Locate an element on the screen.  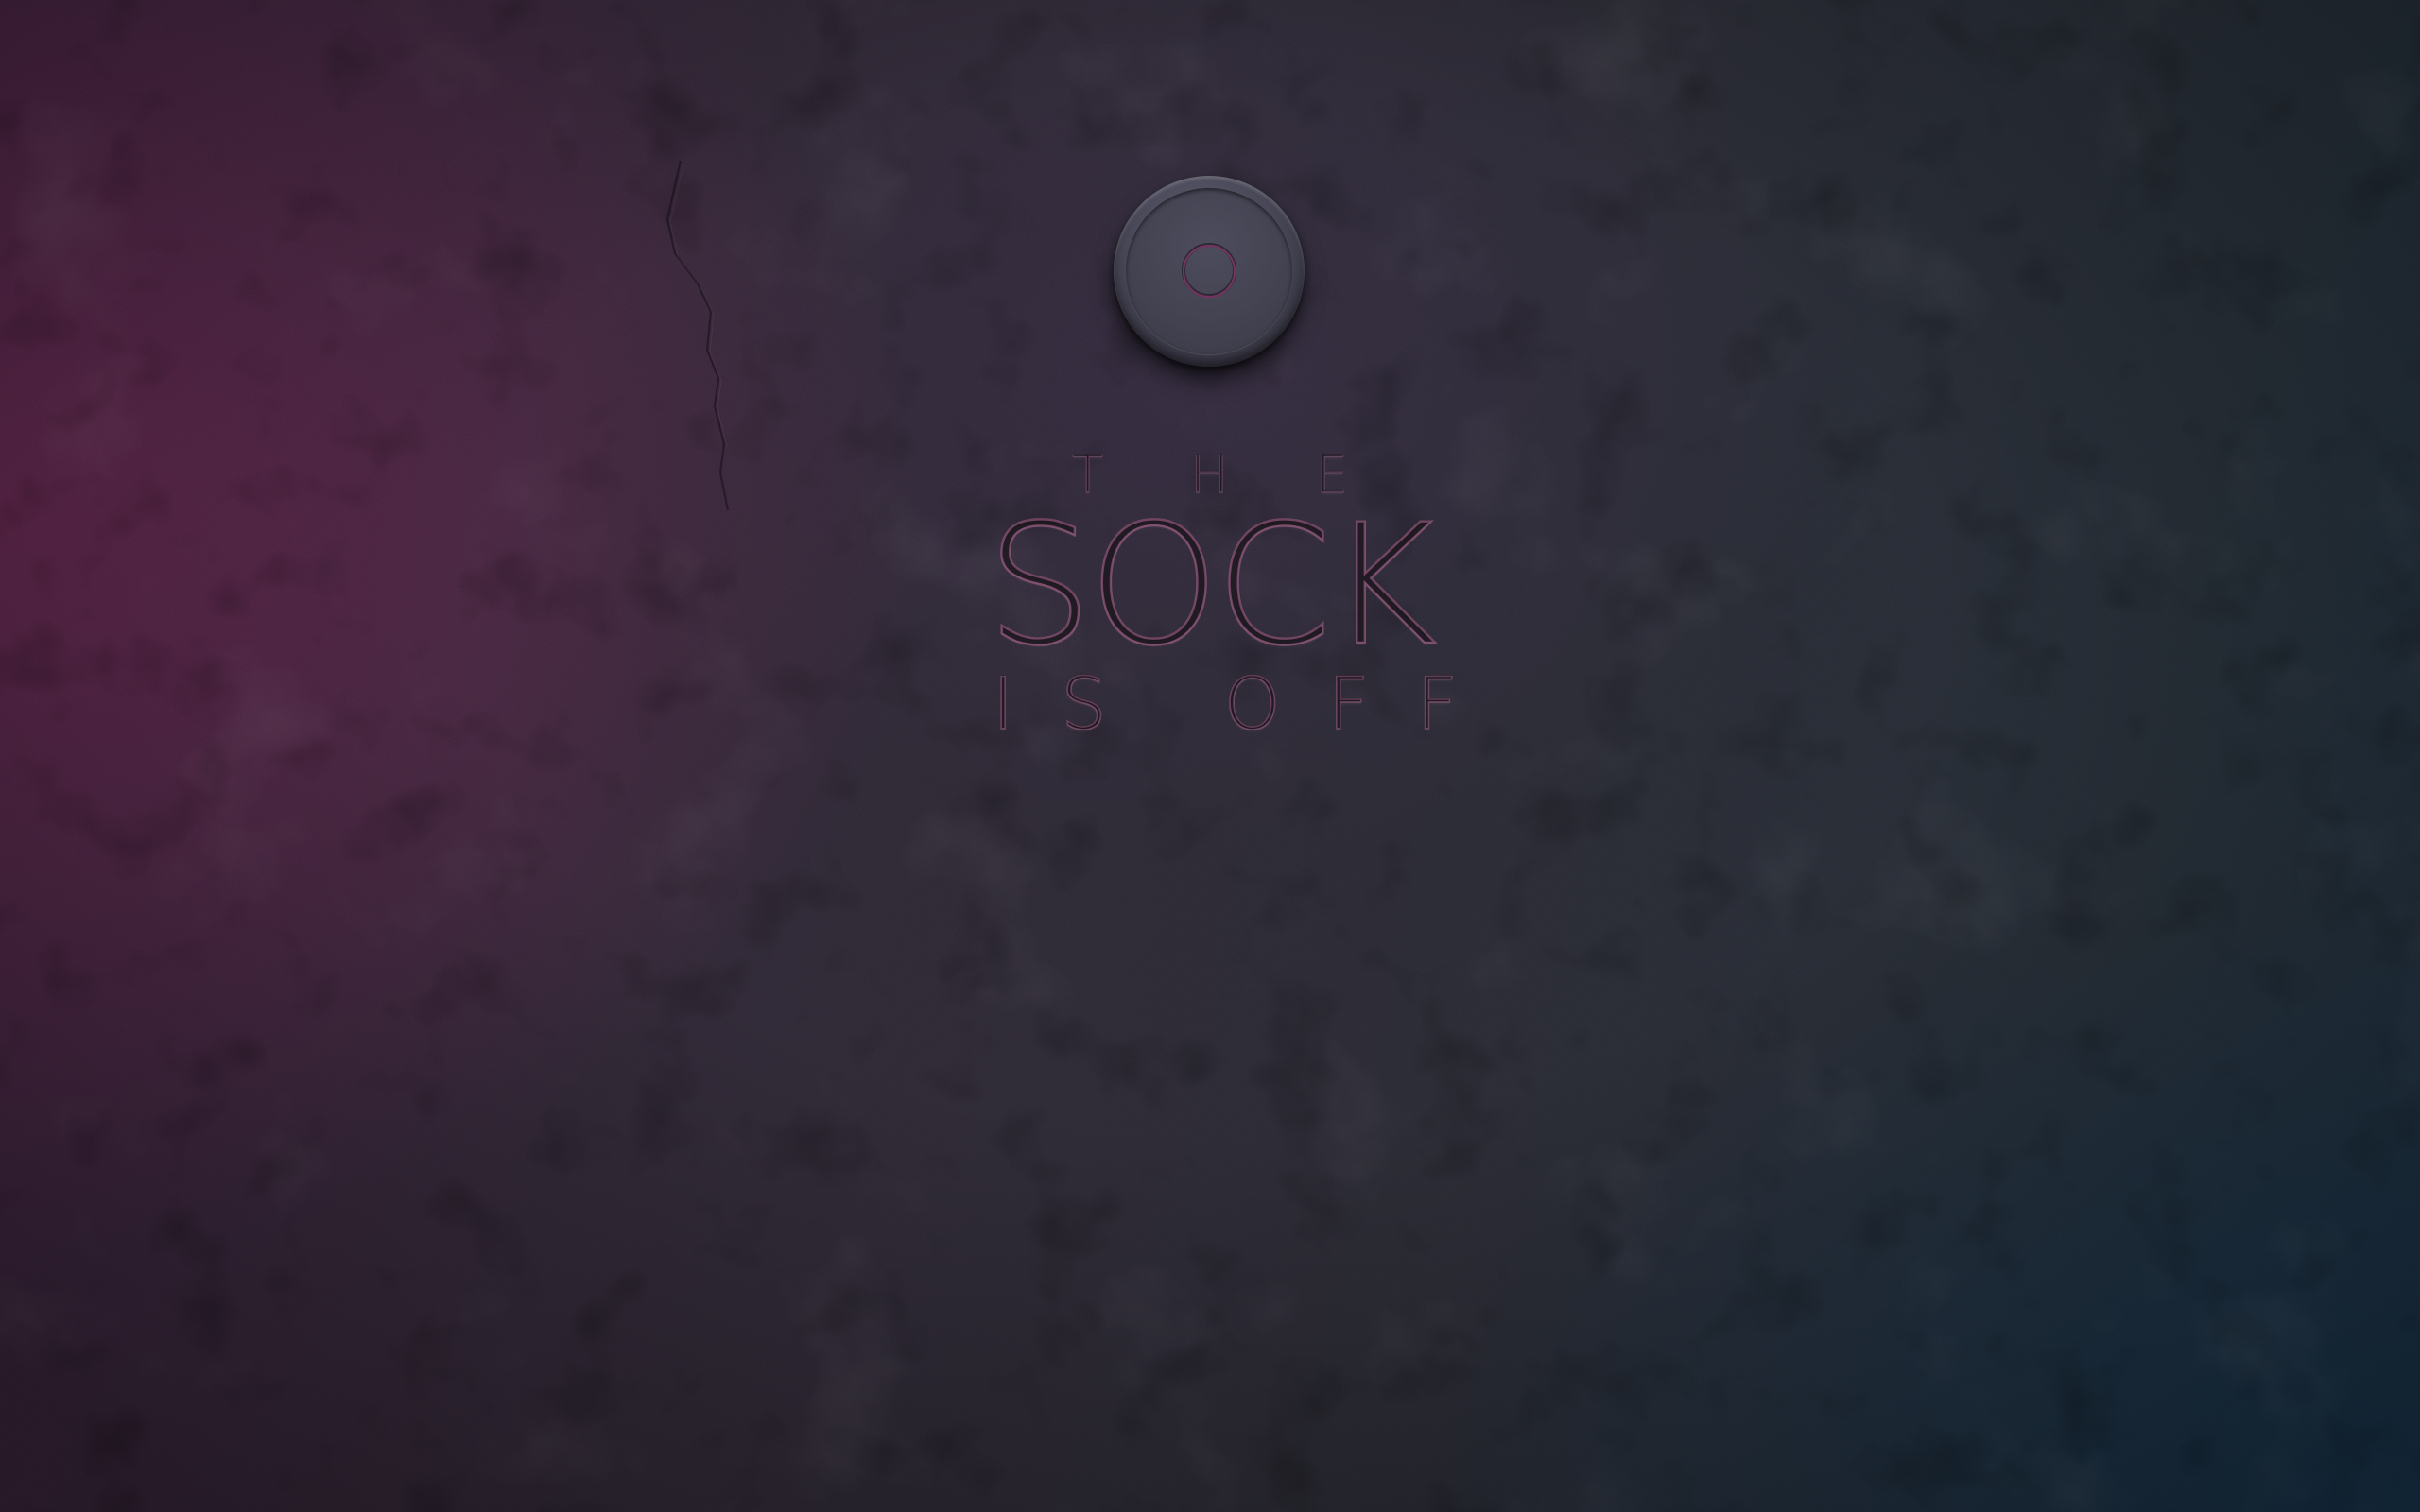
power-button is located at coordinates (1210, 271).